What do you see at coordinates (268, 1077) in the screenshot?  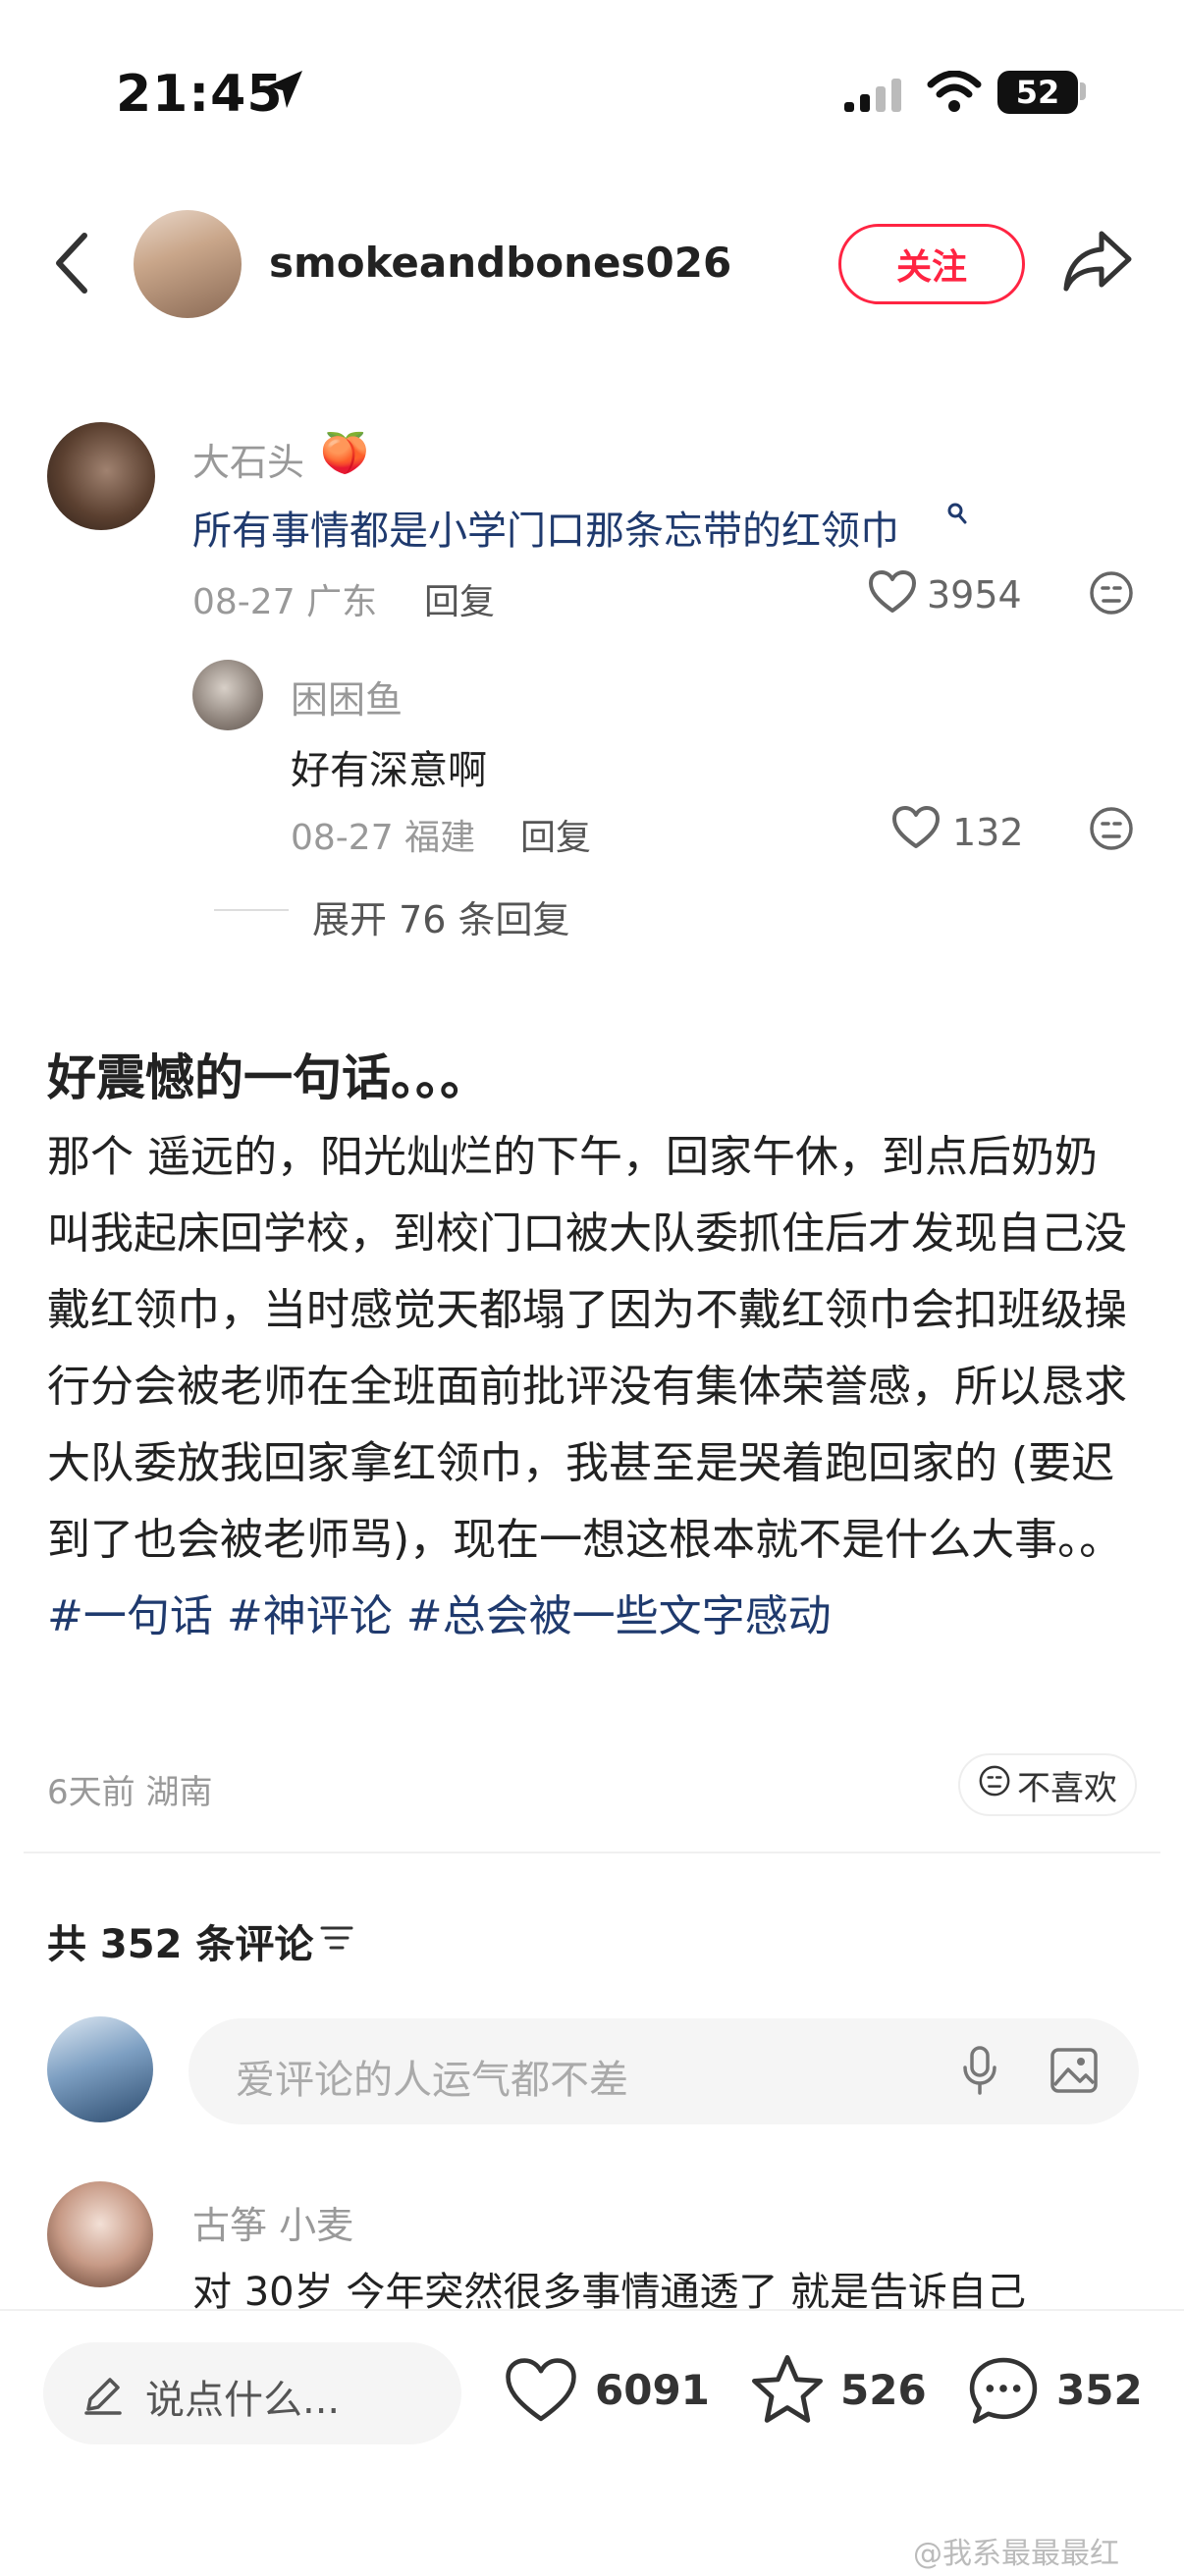 I see `post-title: 好震憾的一句话。。。` at bounding box center [268, 1077].